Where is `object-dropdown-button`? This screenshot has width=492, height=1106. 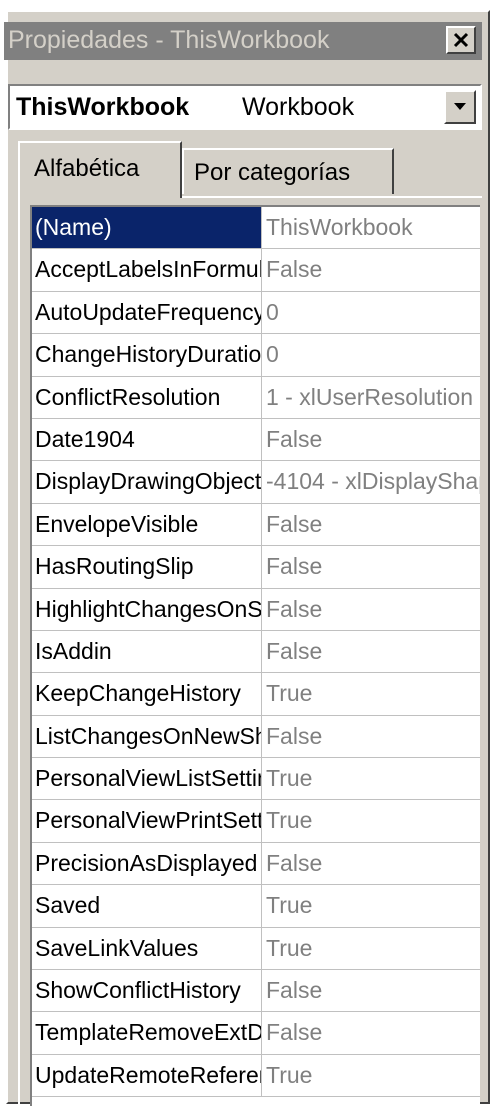 object-dropdown-button is located at coordinates (460, 107).